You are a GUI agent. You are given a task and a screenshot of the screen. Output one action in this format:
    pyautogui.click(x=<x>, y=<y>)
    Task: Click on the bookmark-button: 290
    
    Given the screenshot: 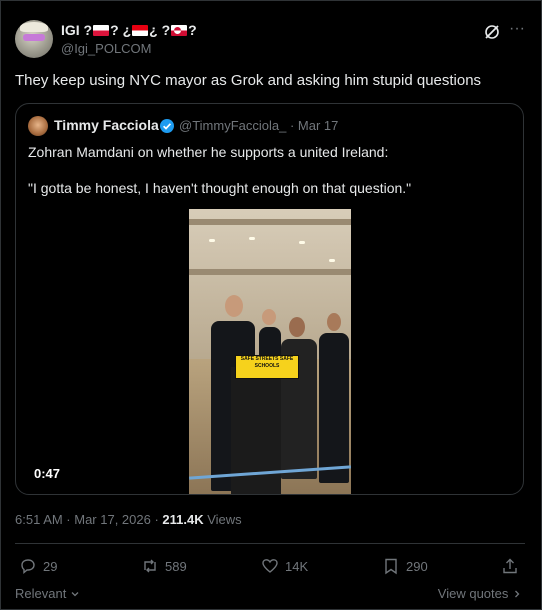 What is the action you would take?
    pyautogui.click(x=405, y=566)
    